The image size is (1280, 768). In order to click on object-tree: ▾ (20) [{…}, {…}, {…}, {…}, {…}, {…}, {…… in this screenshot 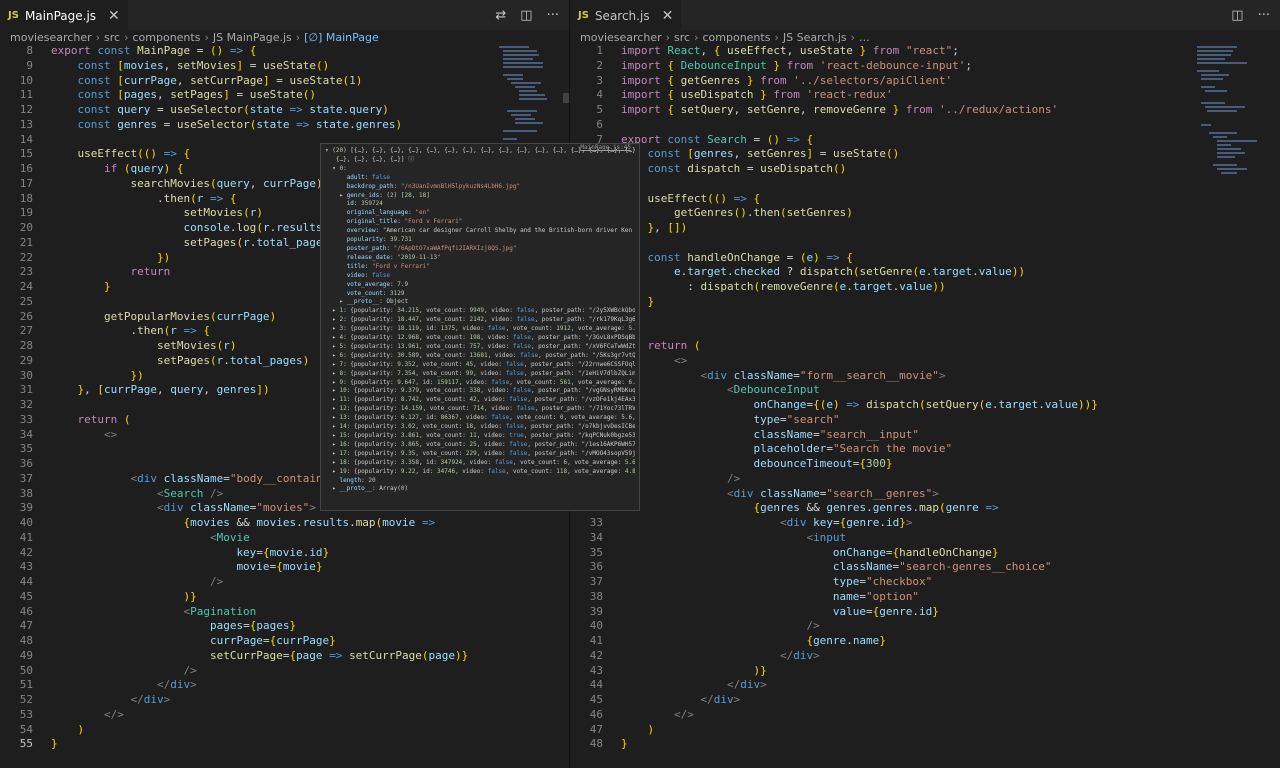, I will do `click(480, 320)`.